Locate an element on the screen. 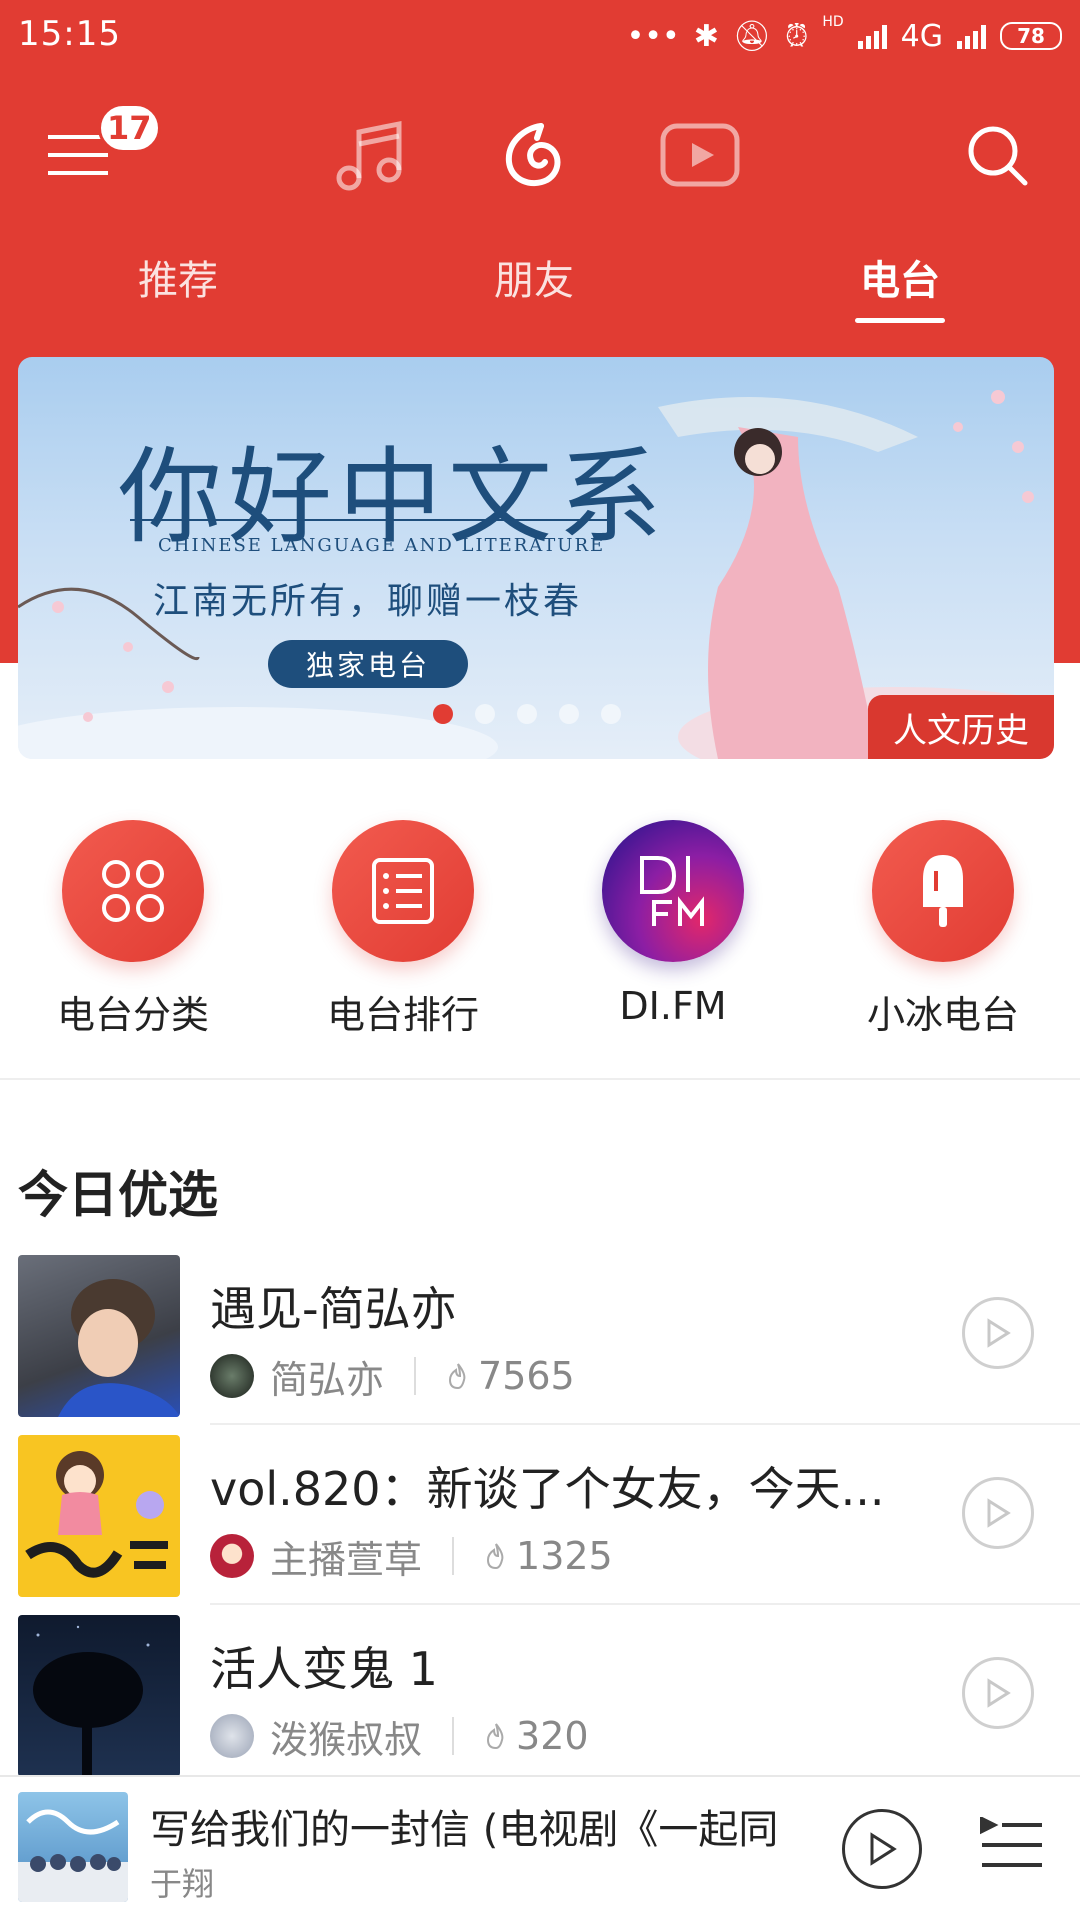 This screenshot has width=1080, height=1922. program-title: 活人变鬼 1 is located at coordinates (324, 1669).